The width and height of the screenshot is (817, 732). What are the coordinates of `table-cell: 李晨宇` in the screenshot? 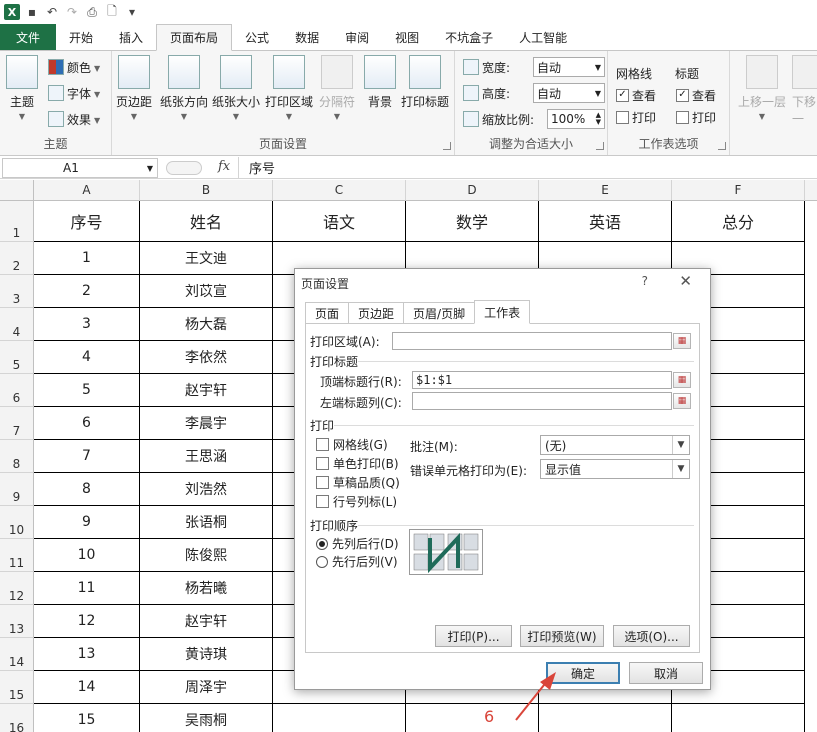 It's located at (206, 423).